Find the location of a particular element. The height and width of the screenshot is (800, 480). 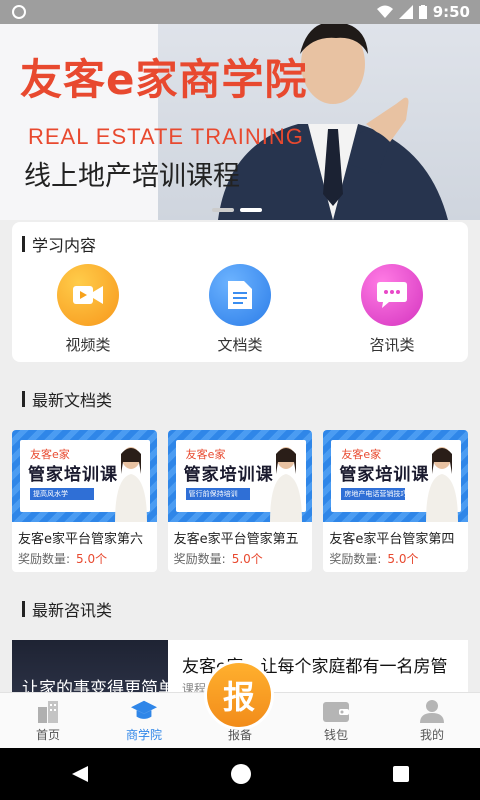

tab-academy-label: 商学院 is located at coordinates (143, 735).